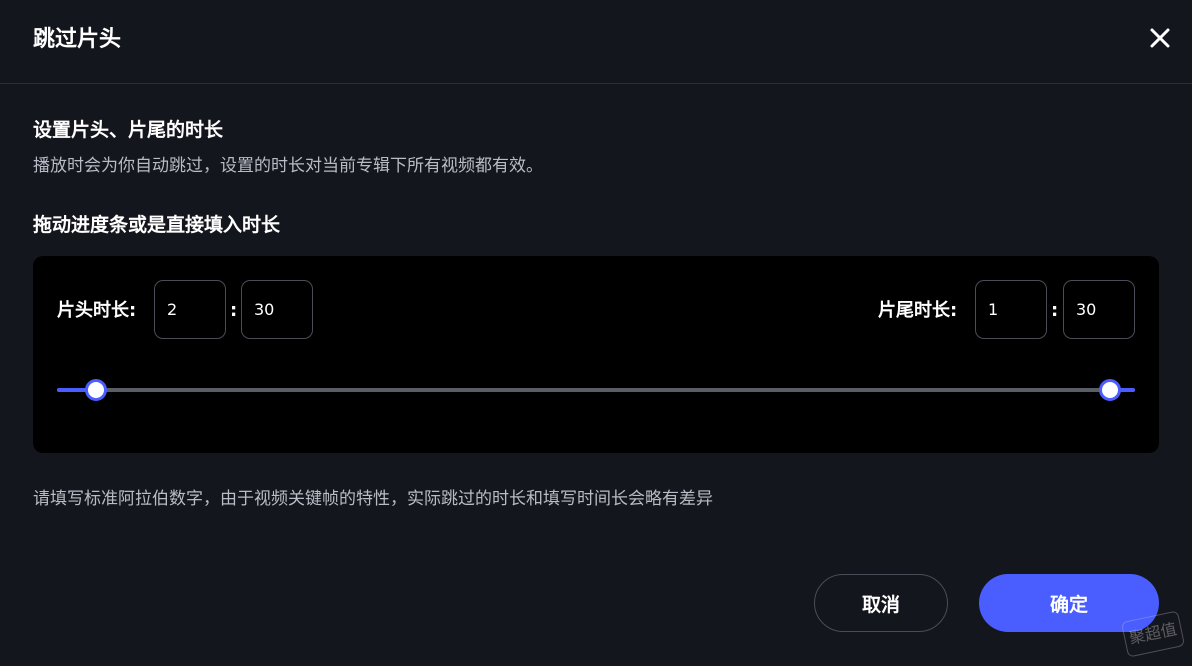 Image resolution: width=1192 pixels, height=666 pixels. Describe the element at coordinates (596, 42) in the screenshot. I see `dialog-header: 跳过片头` at that location.